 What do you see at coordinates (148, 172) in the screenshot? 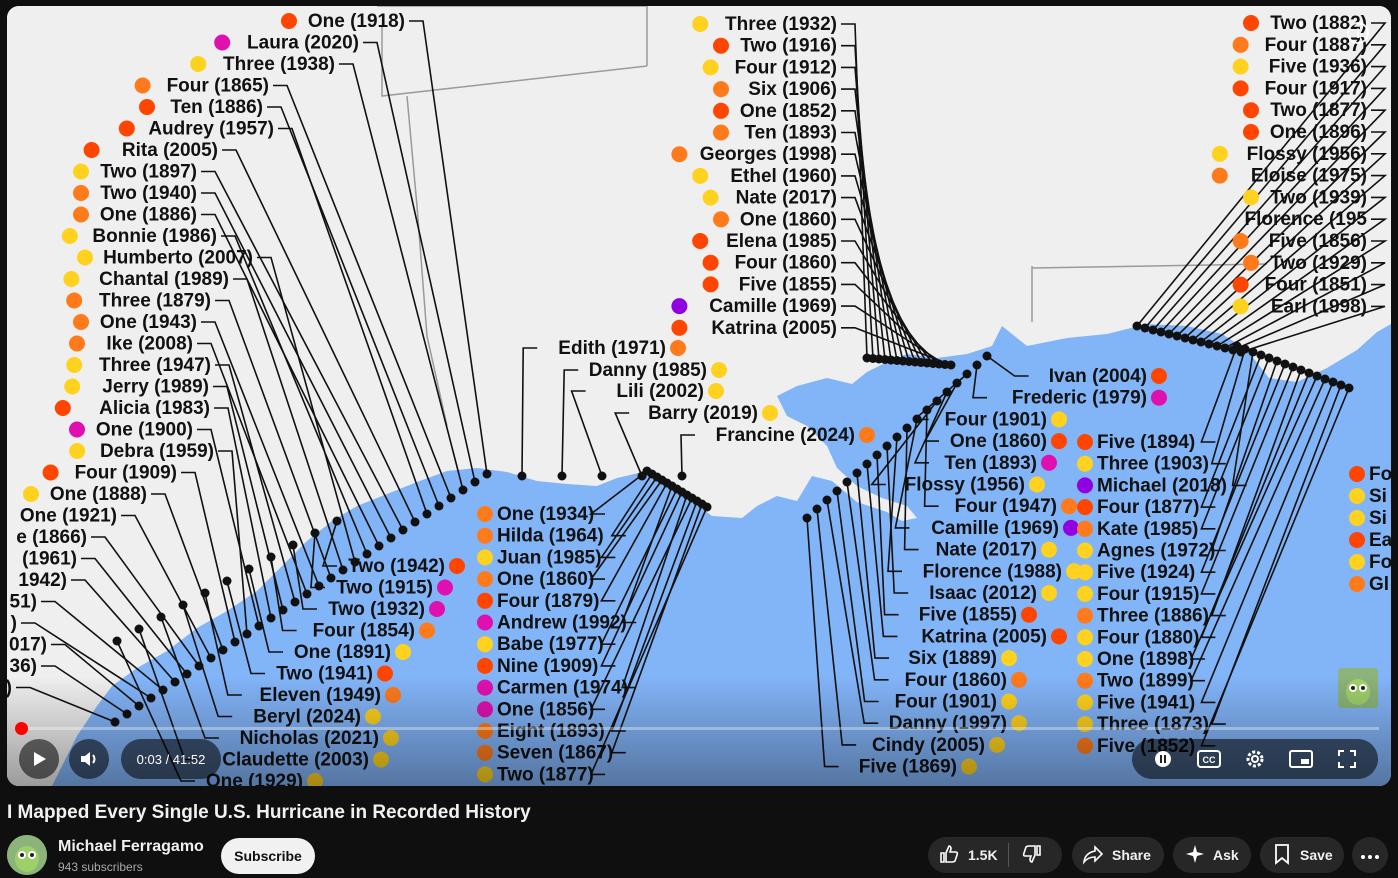
I see `storm-label-text: Two (1897)` at bounding box center [148, 172].